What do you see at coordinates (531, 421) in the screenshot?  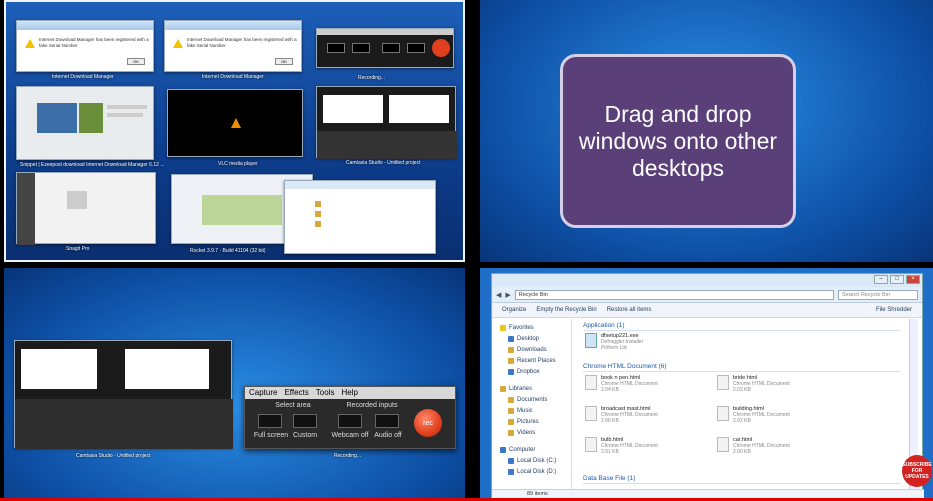 I see `nav-pictures: Pictures` at bounding box center [531, 421].